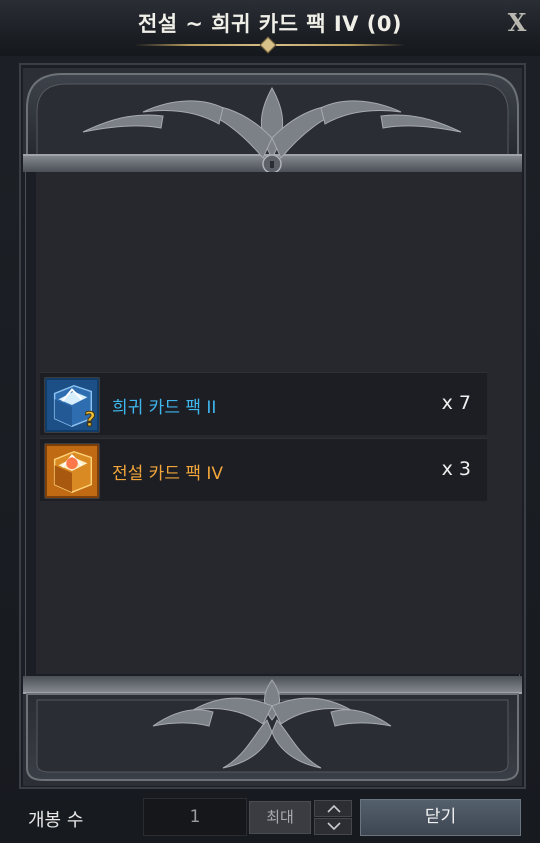  What do you see at coordinates (272, 120) in the screenshot?
I see `top-ornament-icon` at bounding box center [272, 120].